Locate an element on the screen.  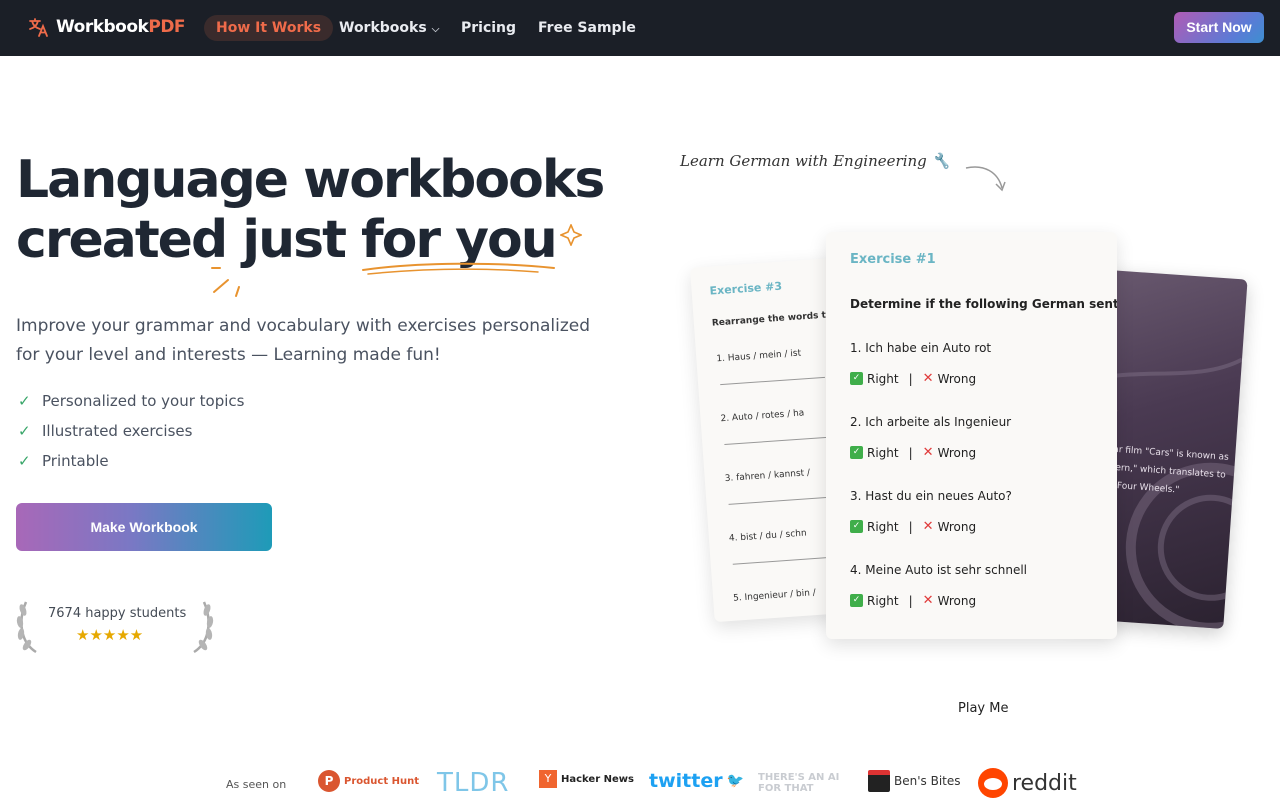
exercise-question: 3. Hast du ein neues Auto? is located at coordinates (931, 496).